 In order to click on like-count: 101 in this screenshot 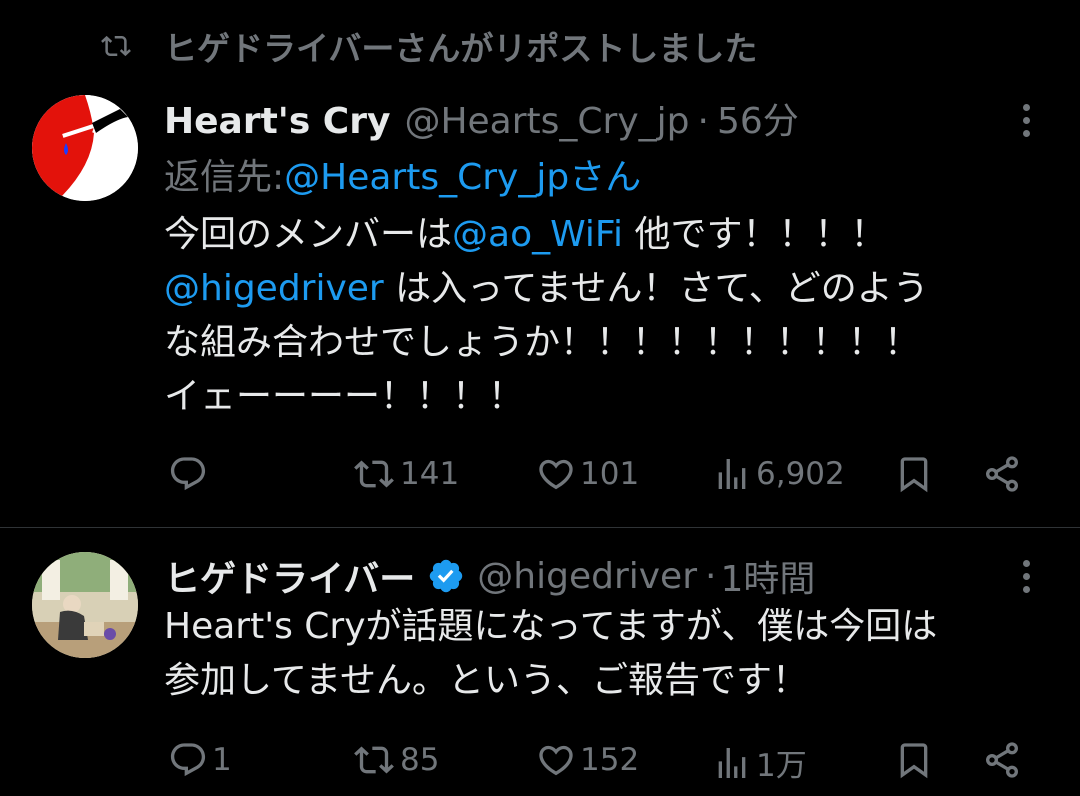, I will do `click(610, 474)`.